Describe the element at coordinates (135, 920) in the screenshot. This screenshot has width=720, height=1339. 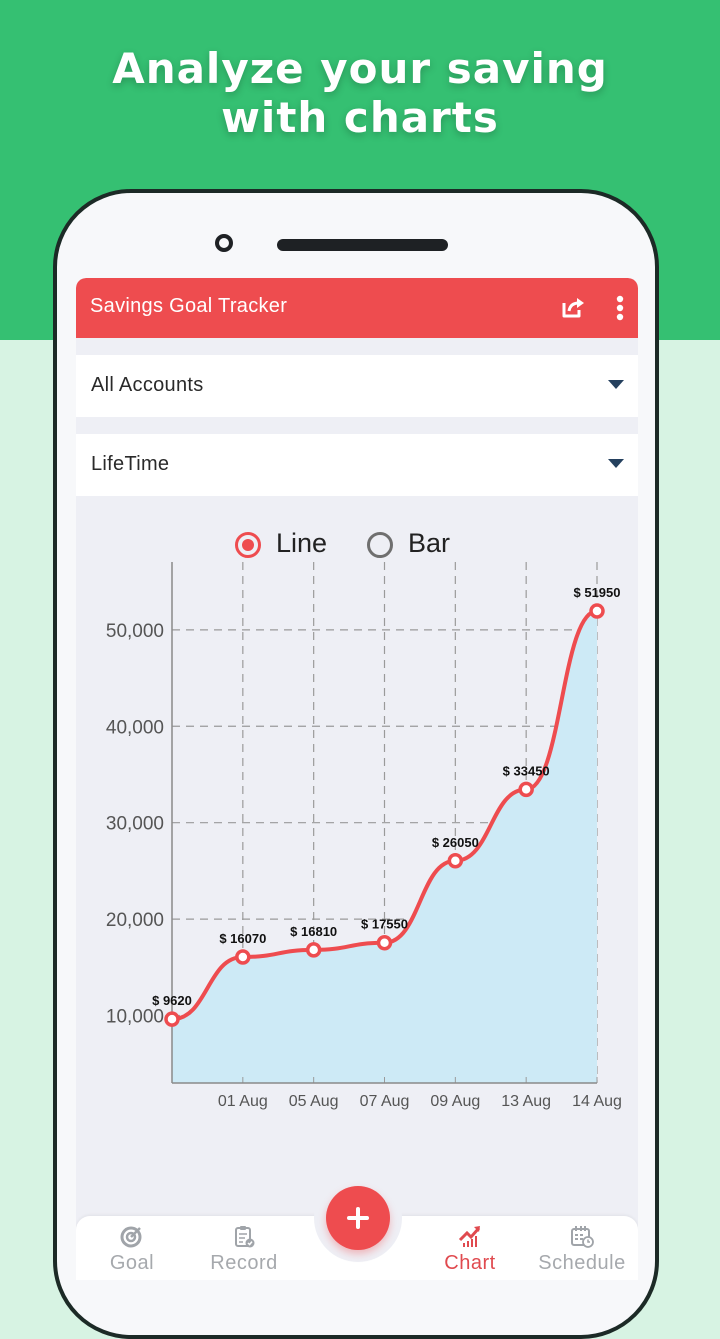
I see `y-tick-label: 20,000` at that location.